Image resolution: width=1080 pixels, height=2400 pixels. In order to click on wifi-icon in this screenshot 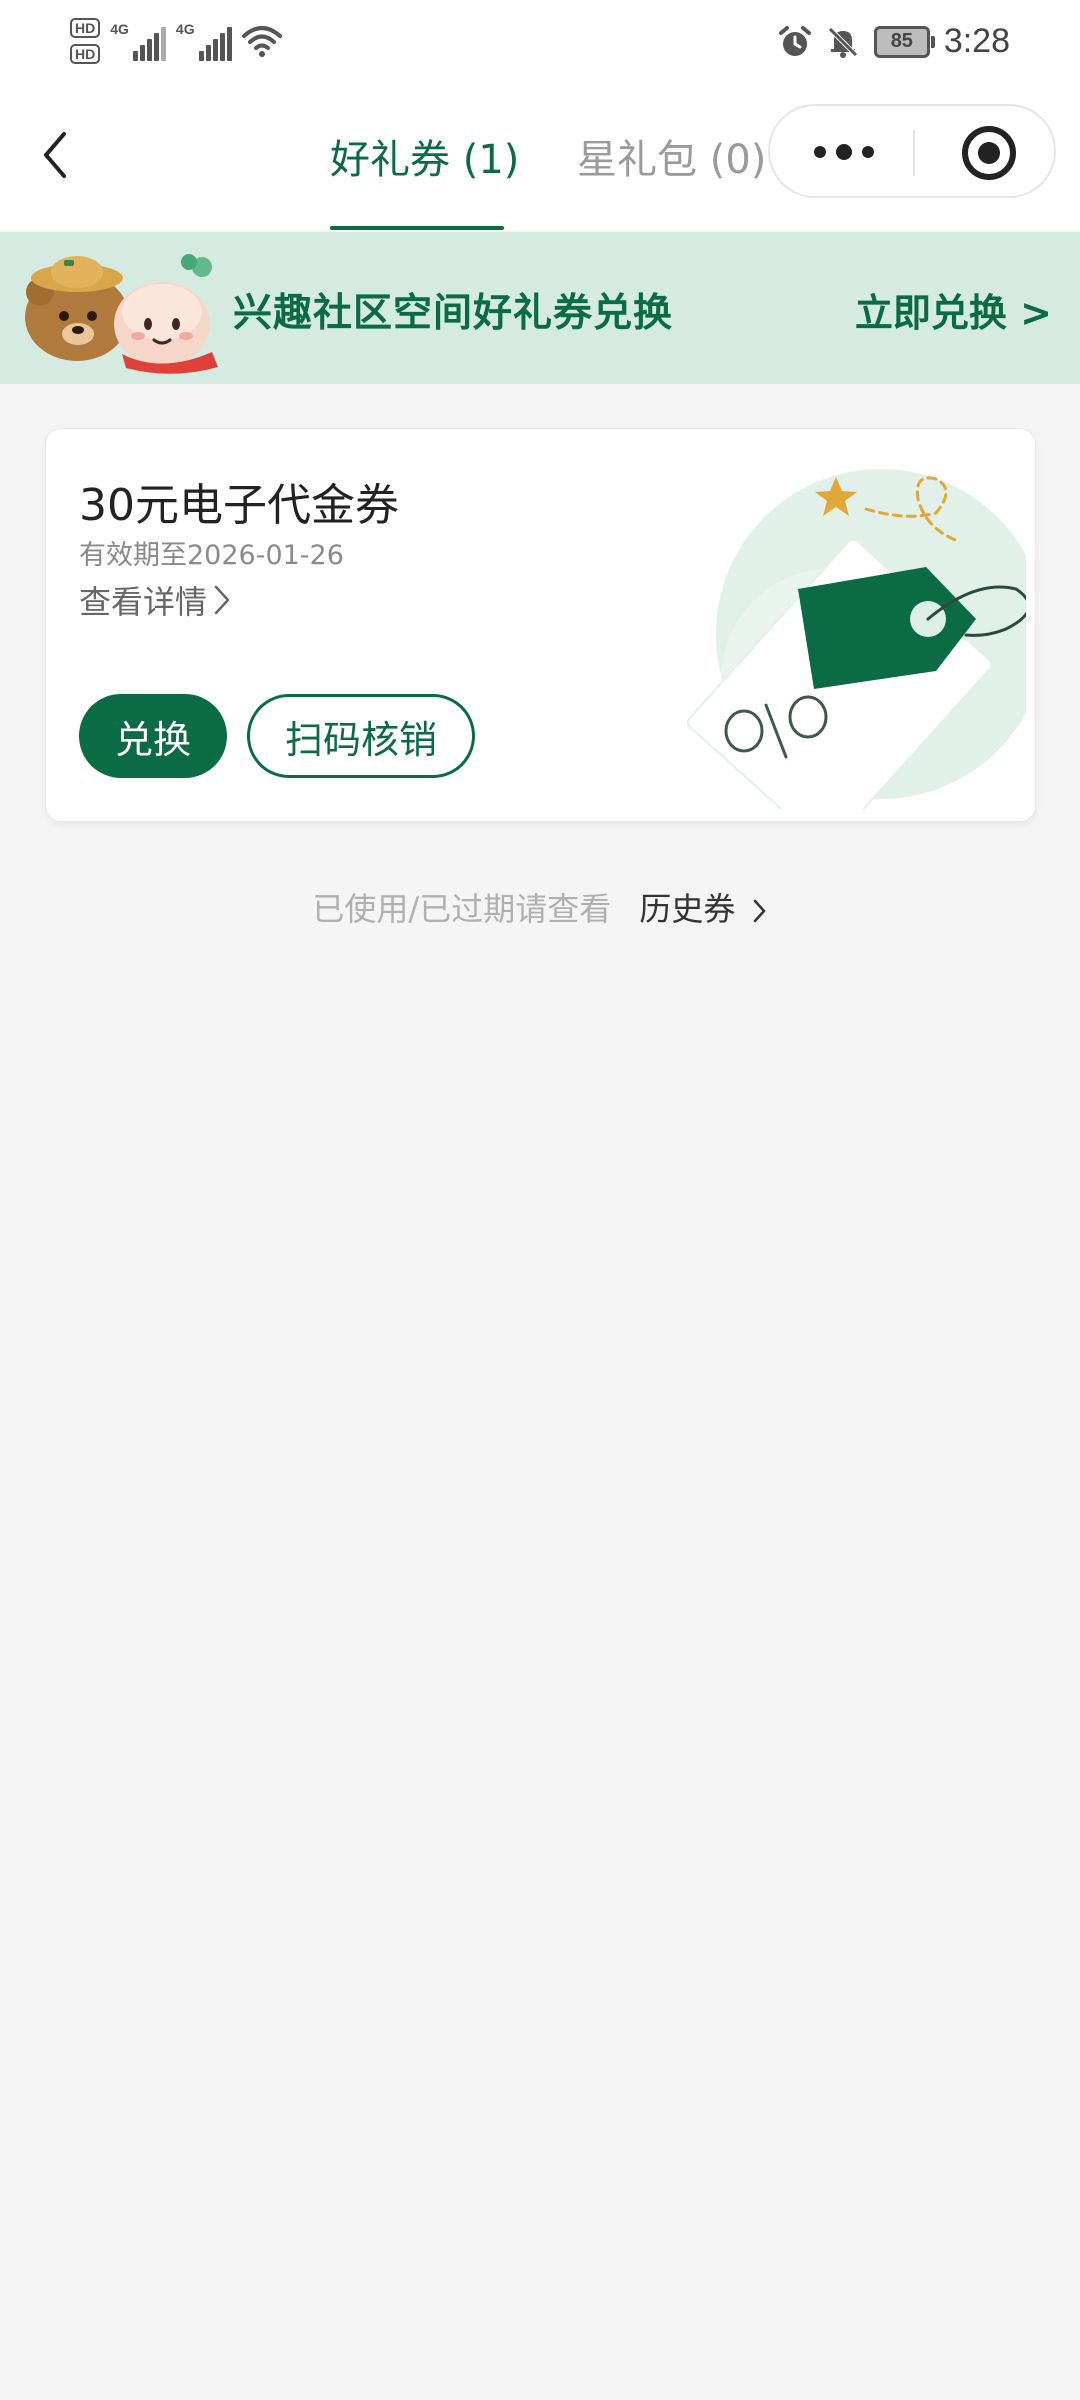, I will do `click(261, 41)`.